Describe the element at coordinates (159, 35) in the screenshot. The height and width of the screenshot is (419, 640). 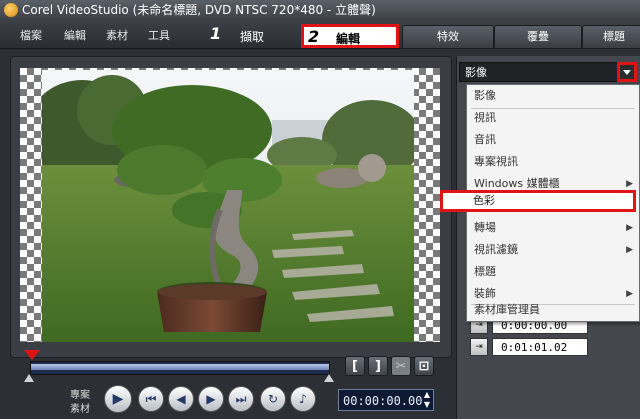
I see `menu-tools: 工具` at that location.